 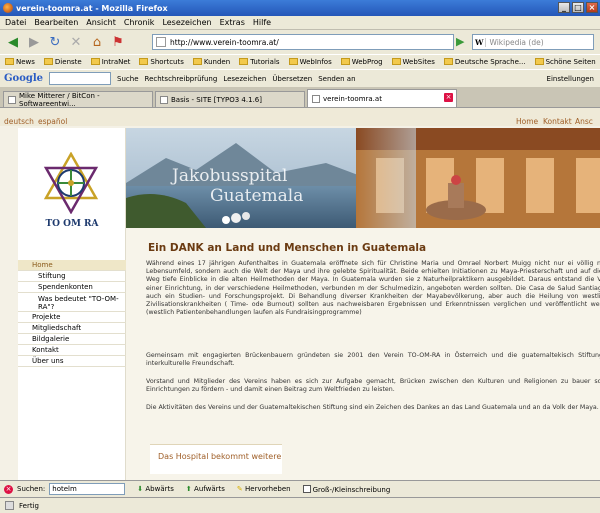 What do you see at coordinates (127, 79) in the screenshot?
I see `google-search-button: Suche` at bounding box center [127, 79].